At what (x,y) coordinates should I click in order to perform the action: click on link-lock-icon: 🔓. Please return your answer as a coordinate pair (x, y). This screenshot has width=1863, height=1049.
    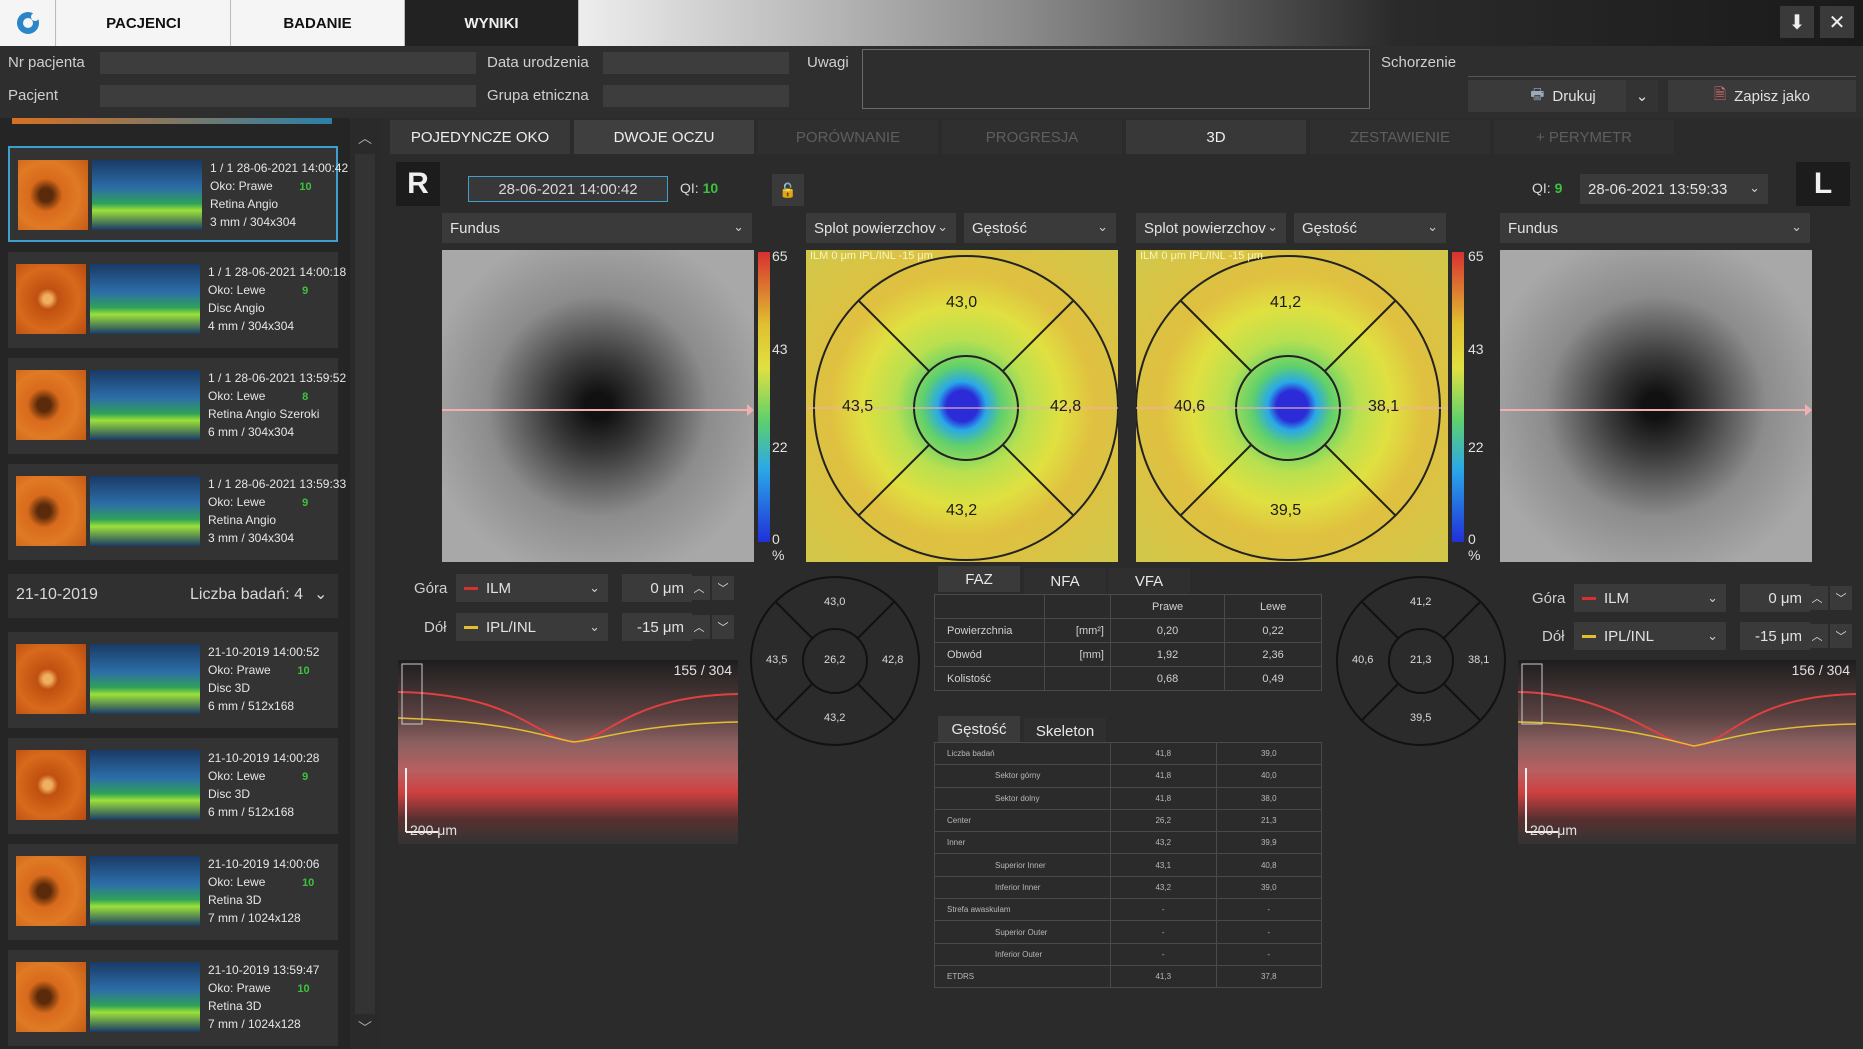
    Looking at the image, I should click on (788, 190).